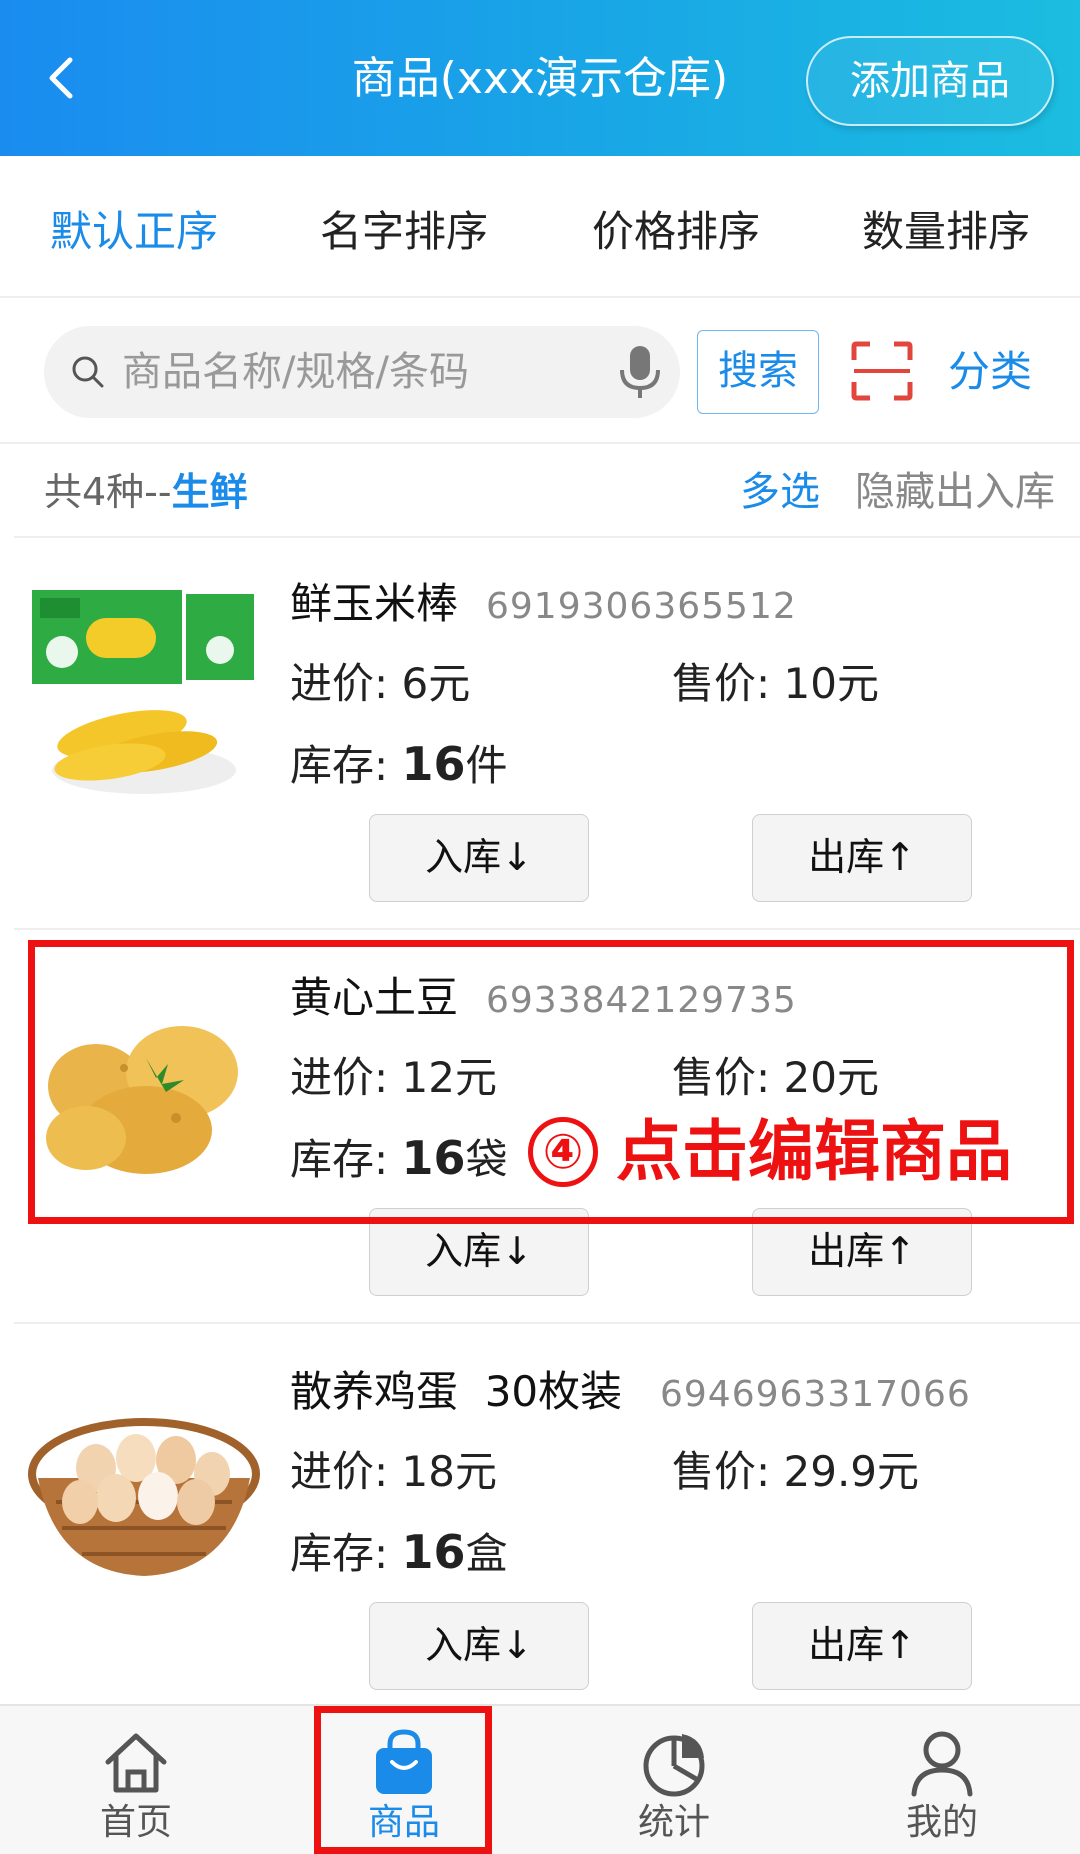  I want to click on user-icon, so click(942, 1764).